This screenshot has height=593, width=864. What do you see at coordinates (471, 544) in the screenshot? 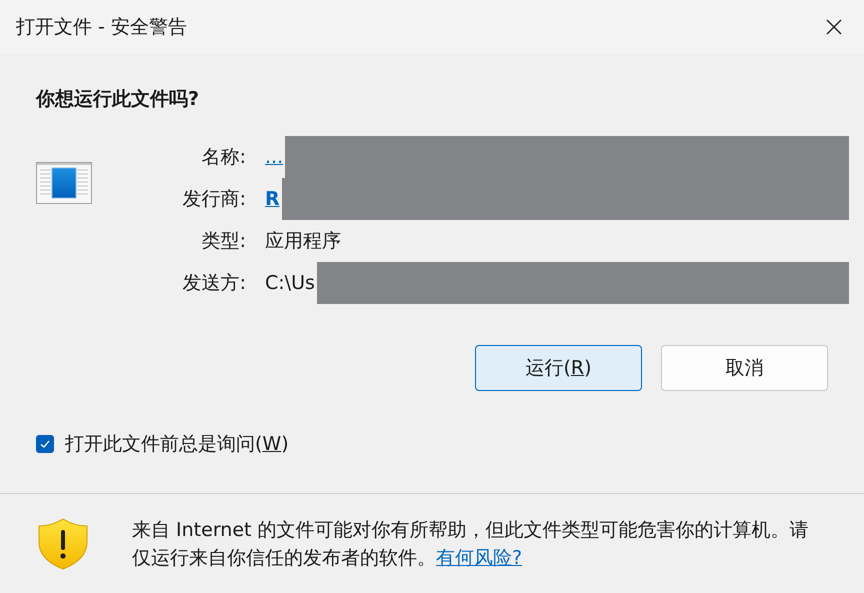
I see `warning-text: 来自 Internet 的文件可能对你有所帮助，但此文件类型可能危害你的计算机。请仅运行来自你信任的发布者的软件。有何风险?` at bounding box center [471, 544].